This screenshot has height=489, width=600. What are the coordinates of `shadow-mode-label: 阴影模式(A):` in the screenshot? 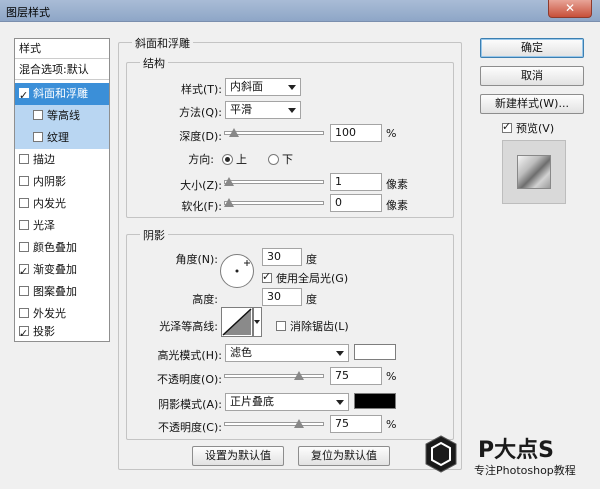 It's located at (190, 404).